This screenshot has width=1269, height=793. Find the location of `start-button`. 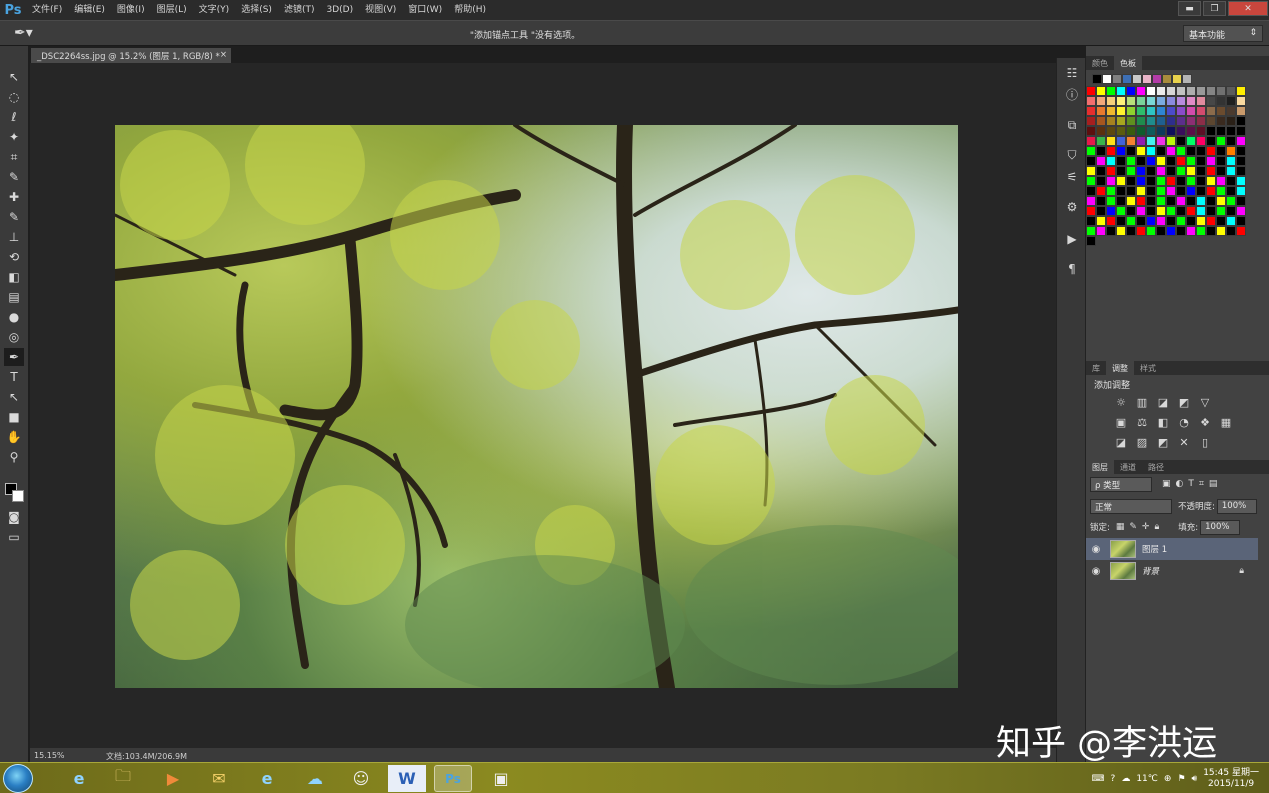

start-button is located at coordinates (18, 778).